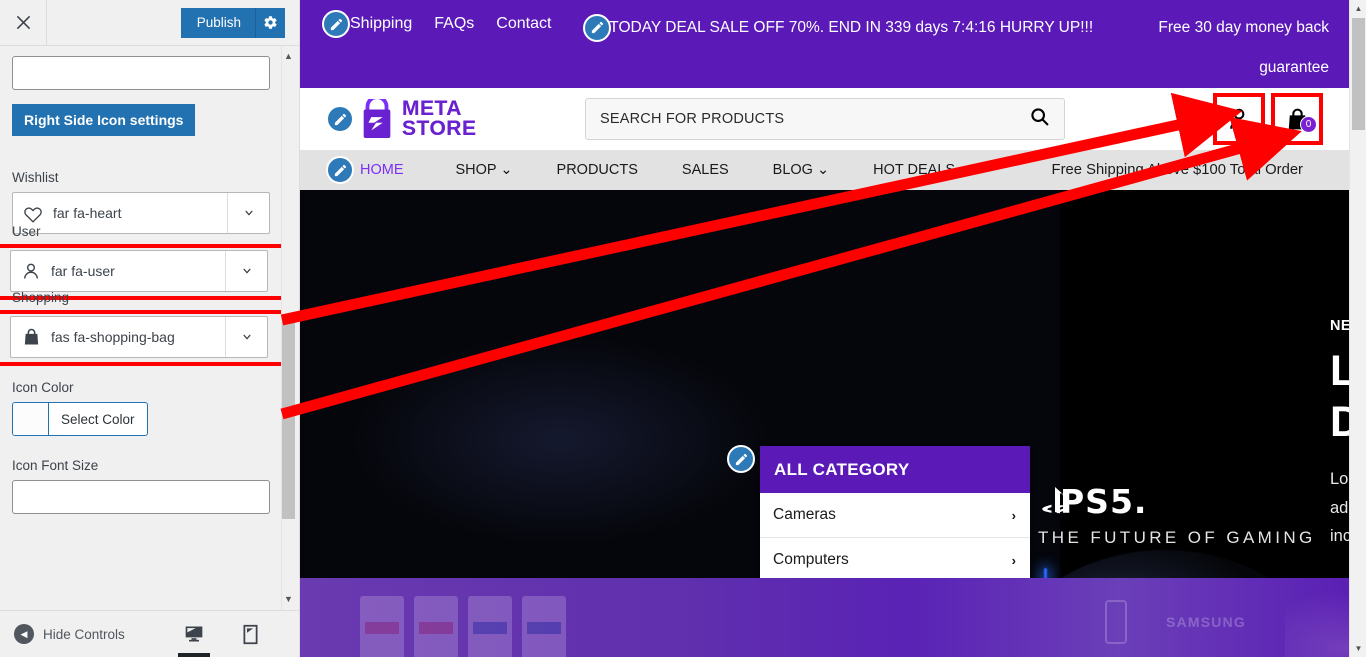 This screenshot has width=1366, height=657. What do you see at coordinates (26, 231) in the screenshot?
I see `user-label: User` at bounding box center [26, 231].